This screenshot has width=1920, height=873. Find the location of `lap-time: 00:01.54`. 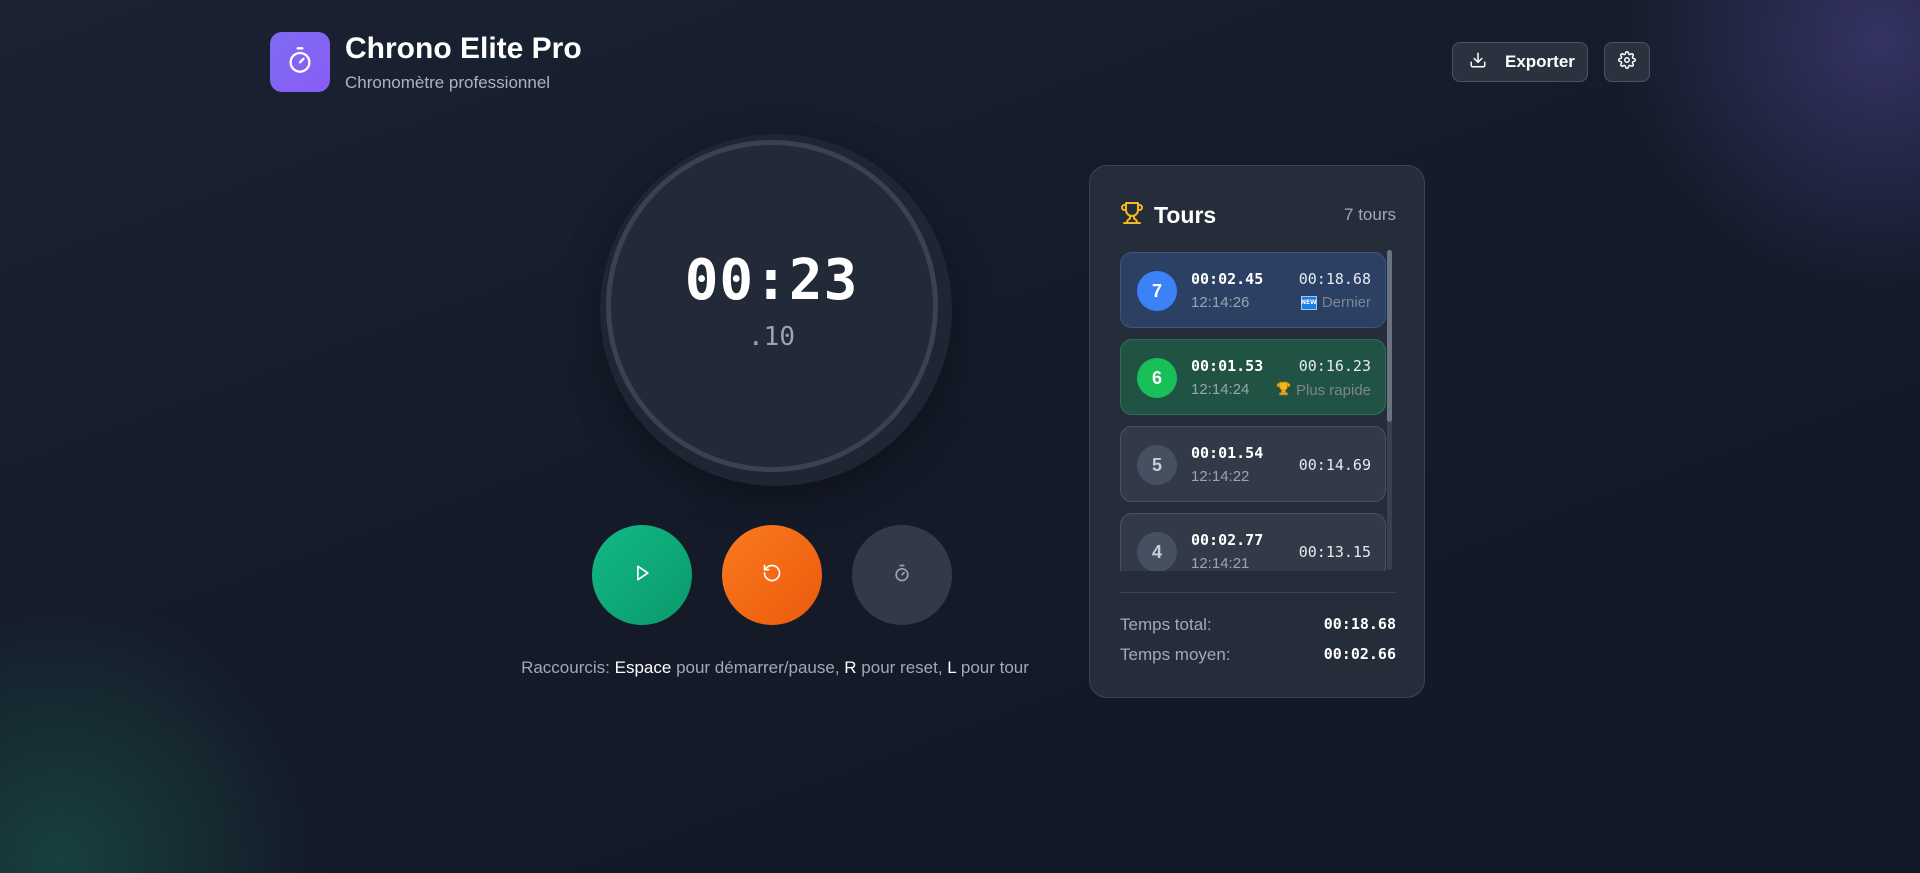

lap-time: 00:01.54 is located at coordinates (1227, 453).